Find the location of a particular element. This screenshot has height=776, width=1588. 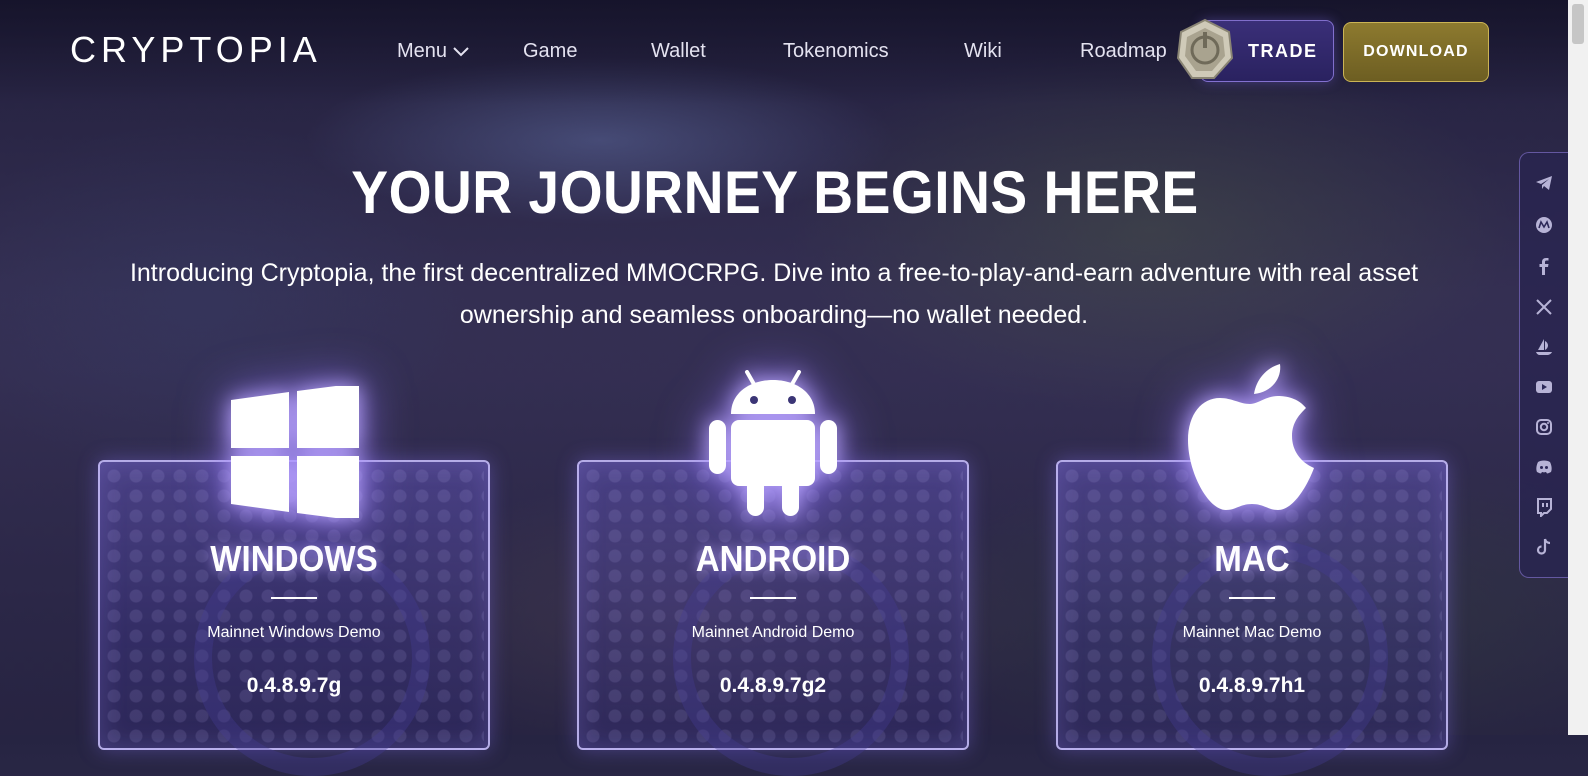

card-version: 0.4.8.9.7g is located at coordinates (294, 685).